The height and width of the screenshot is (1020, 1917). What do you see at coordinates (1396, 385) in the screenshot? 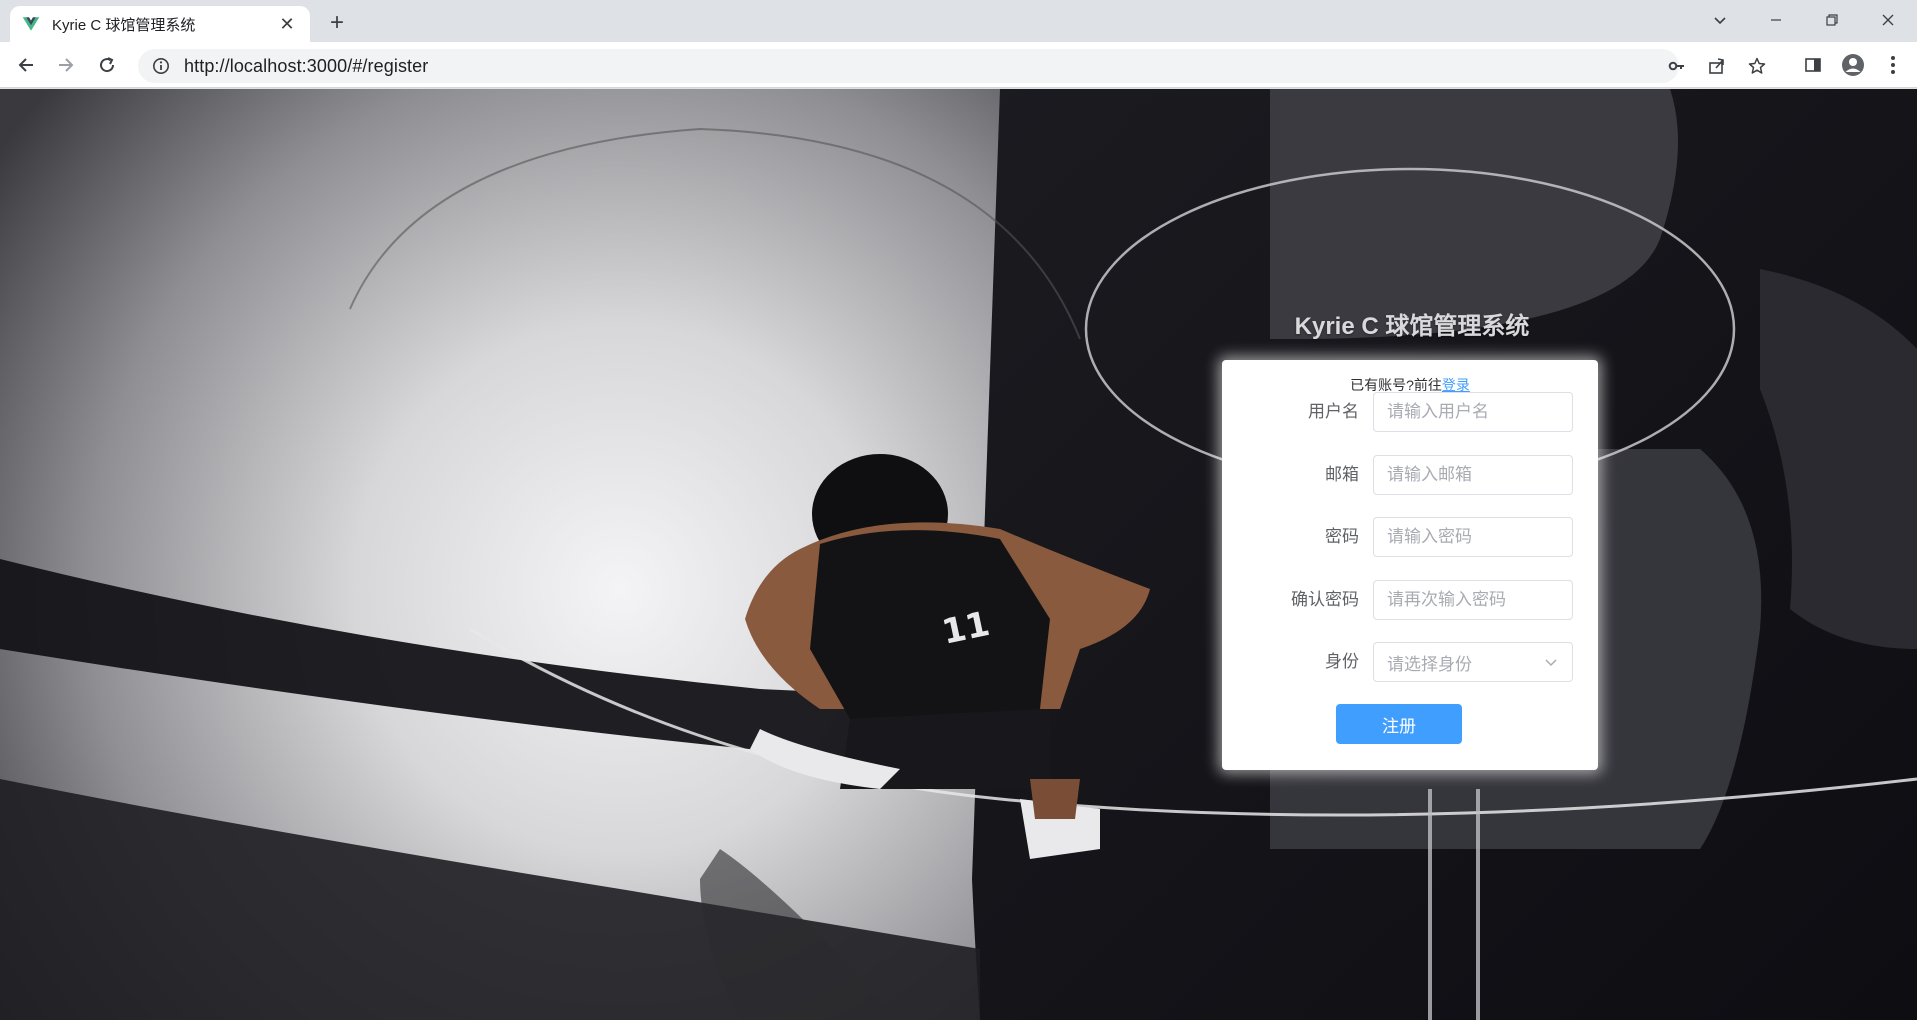
I see `login-hint-text: 已有账号?前往` at bounding box center [1396, 385].